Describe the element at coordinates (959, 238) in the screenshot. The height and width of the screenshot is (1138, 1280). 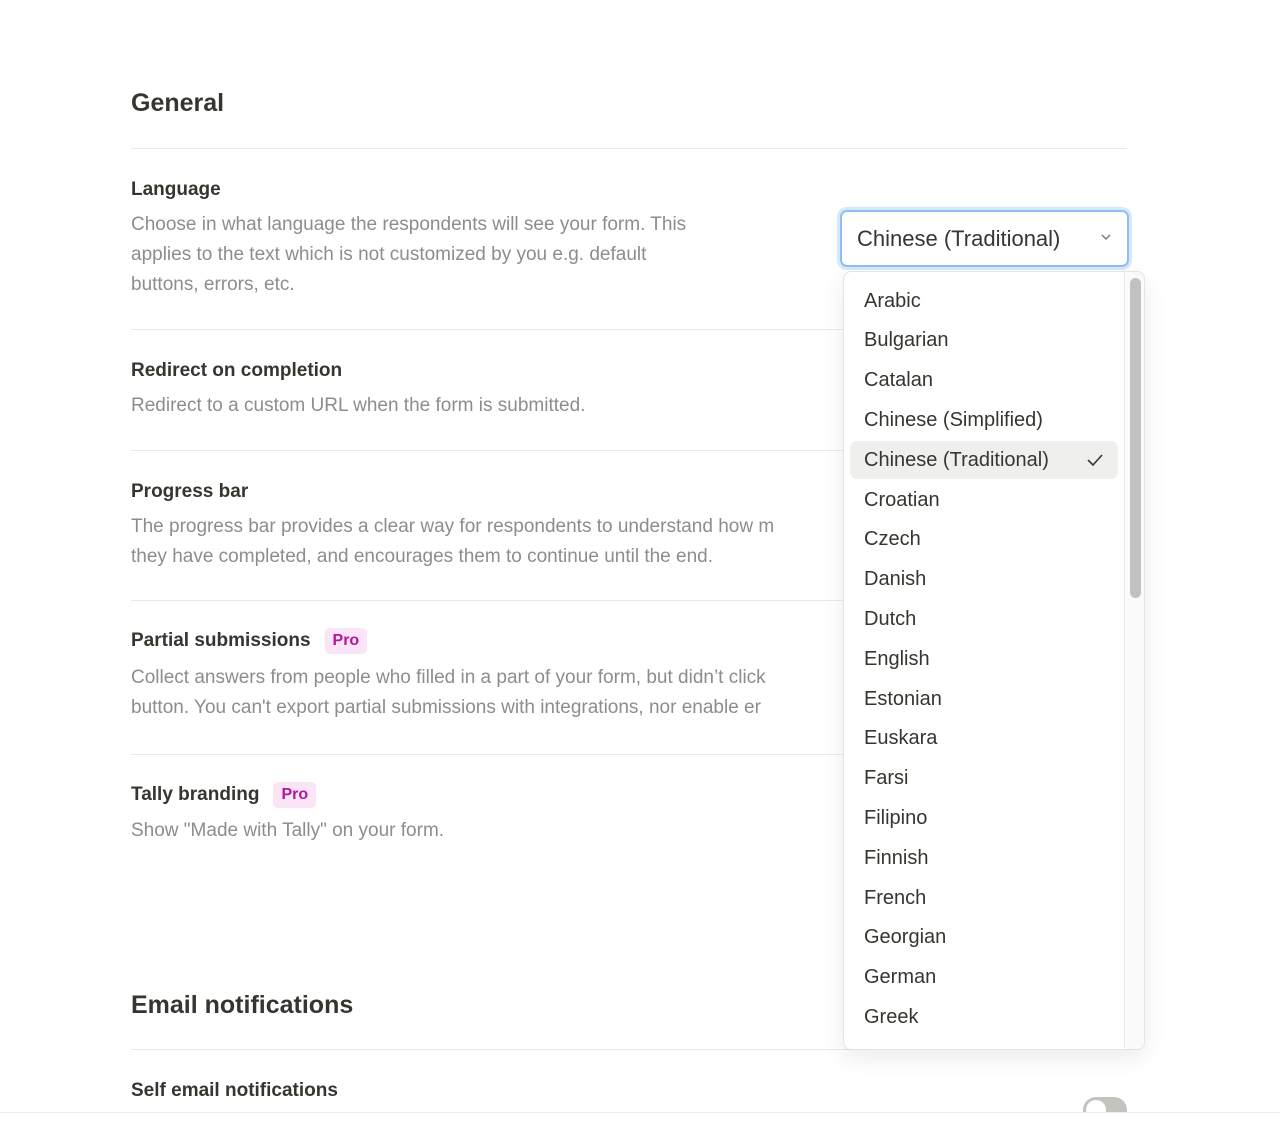
I see `language-select-value: Chinese (Traditional)` at that location.